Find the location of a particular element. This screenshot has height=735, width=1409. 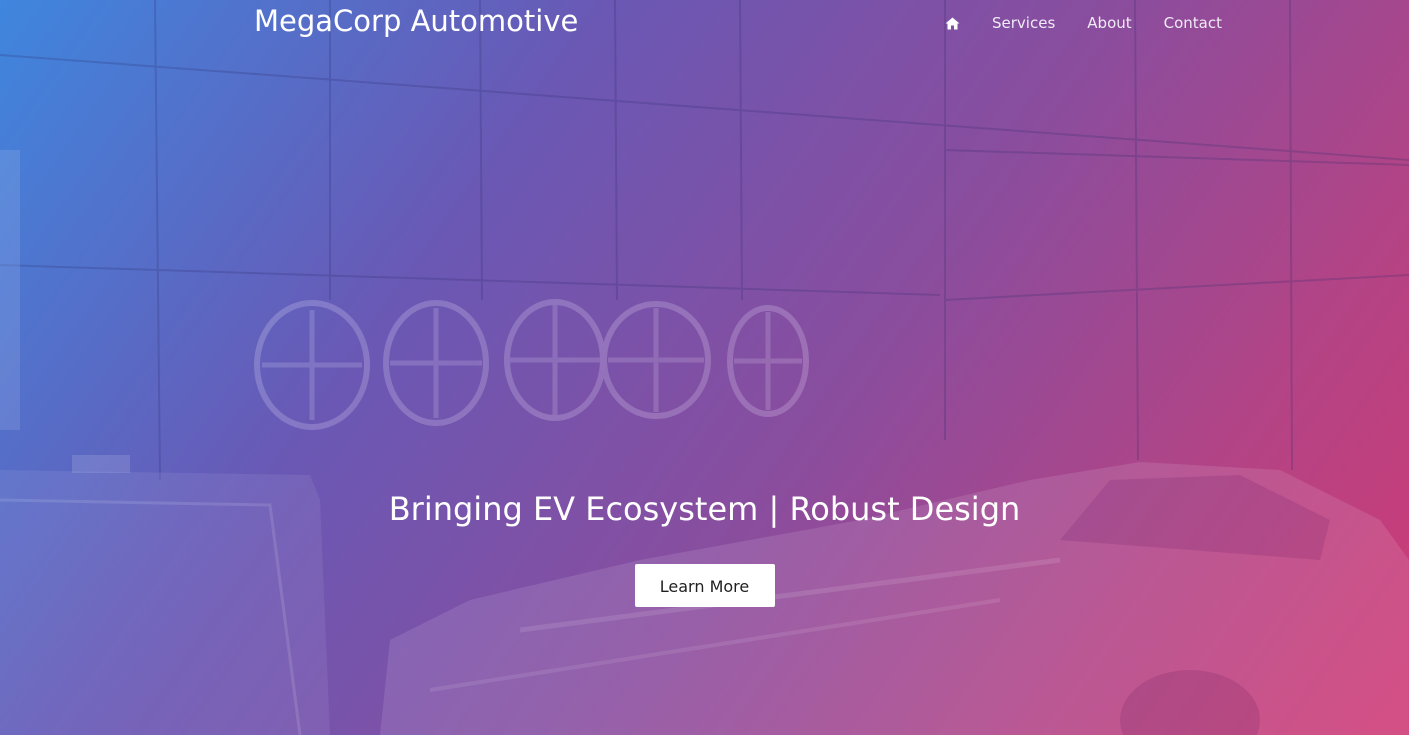

nav-links: Services About Contact is located at coordinates (1083, 23).